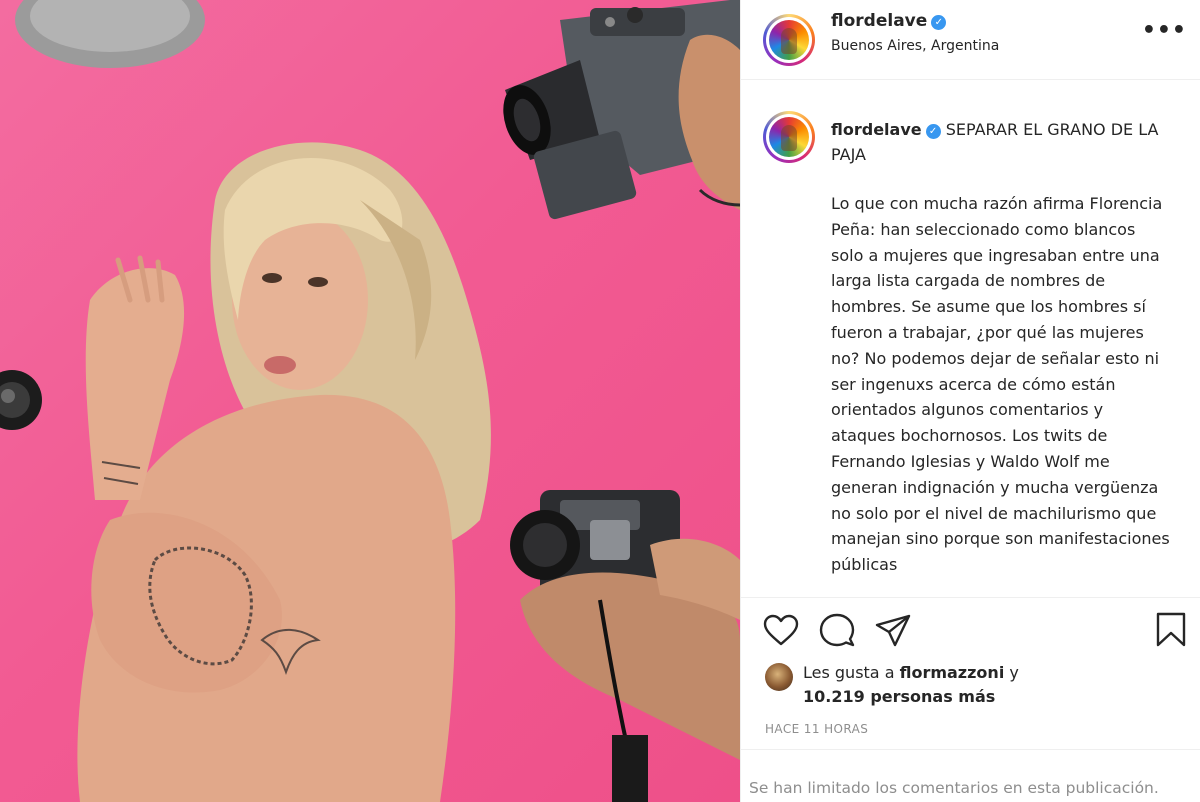 The height and width of the screenshot is (802, 1200). What do you see at coordinates (621, 110) in the screenshot?
I see `video-camera` at bounding box center [621, 110].